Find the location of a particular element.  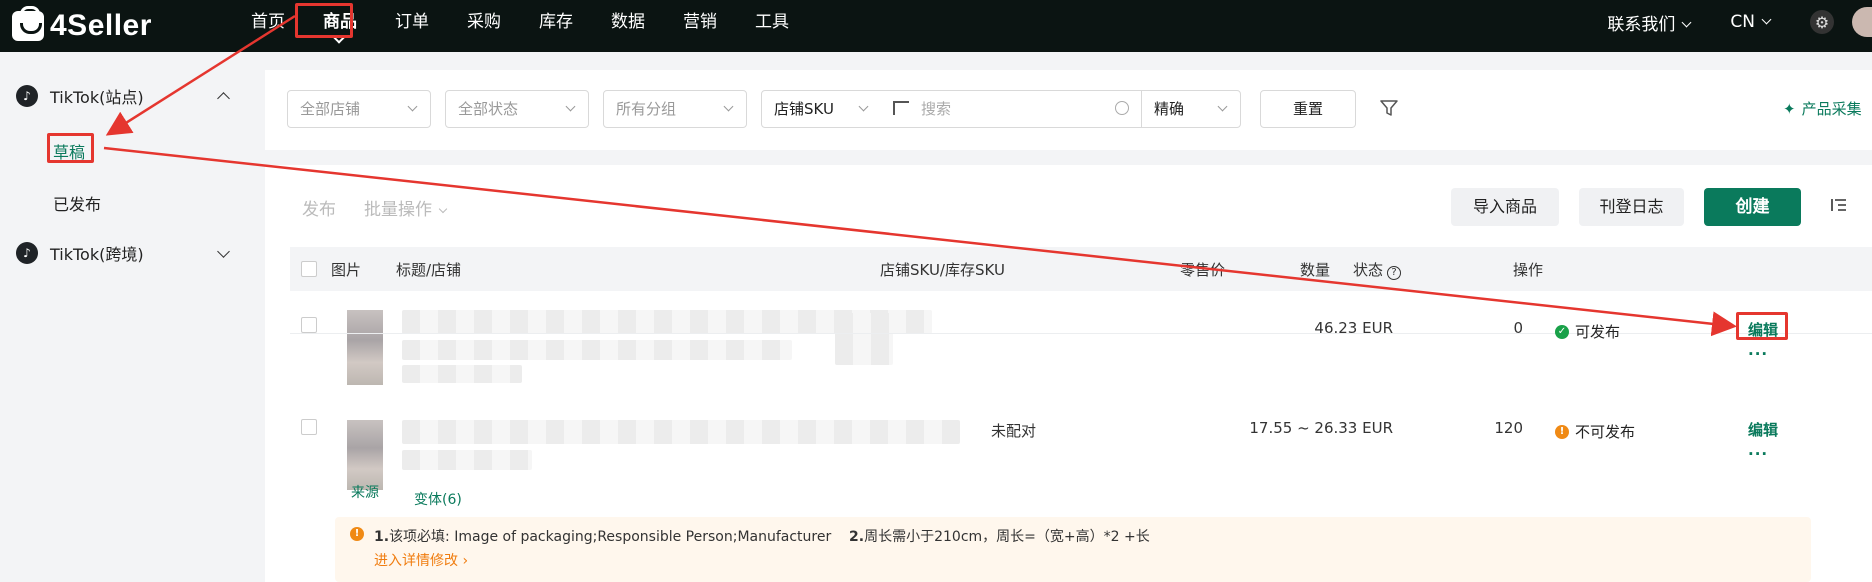

sidebar-group-tiktok-local: ♪ TikTok(站点) is located at coordinates (128, 96).